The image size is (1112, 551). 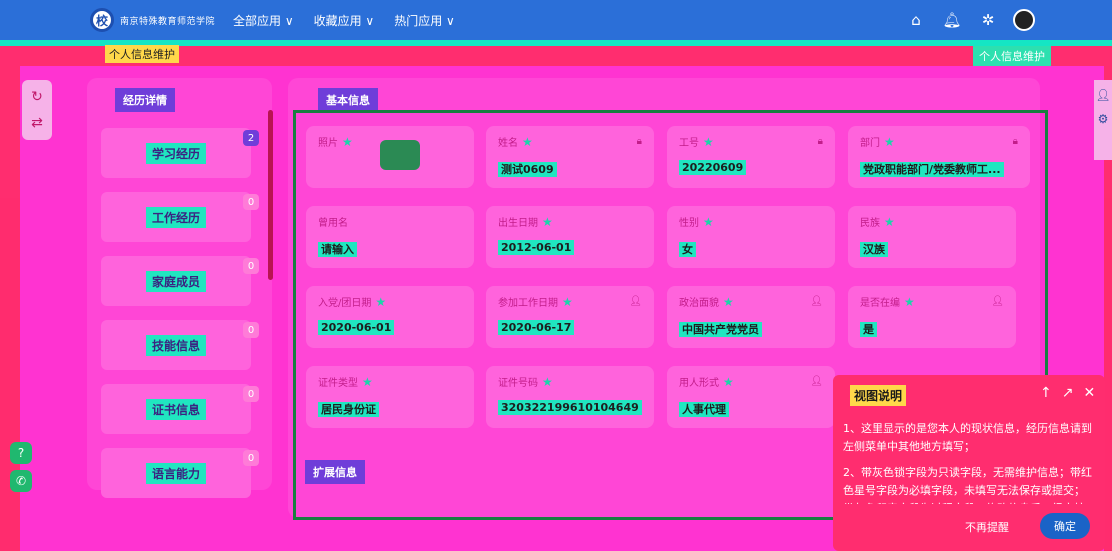 What do you see at coordinates (528, 303) in the screenshot?
I see `field-label: 参加工作日期` at bounding box center [528, 303].